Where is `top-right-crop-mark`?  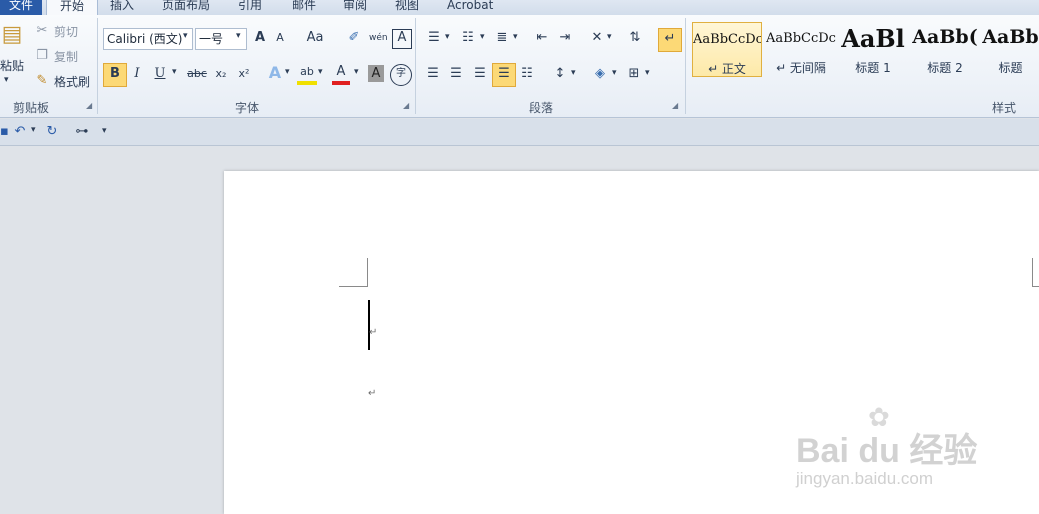 top-right-crop-mark is located at coordinates (1035, 272).